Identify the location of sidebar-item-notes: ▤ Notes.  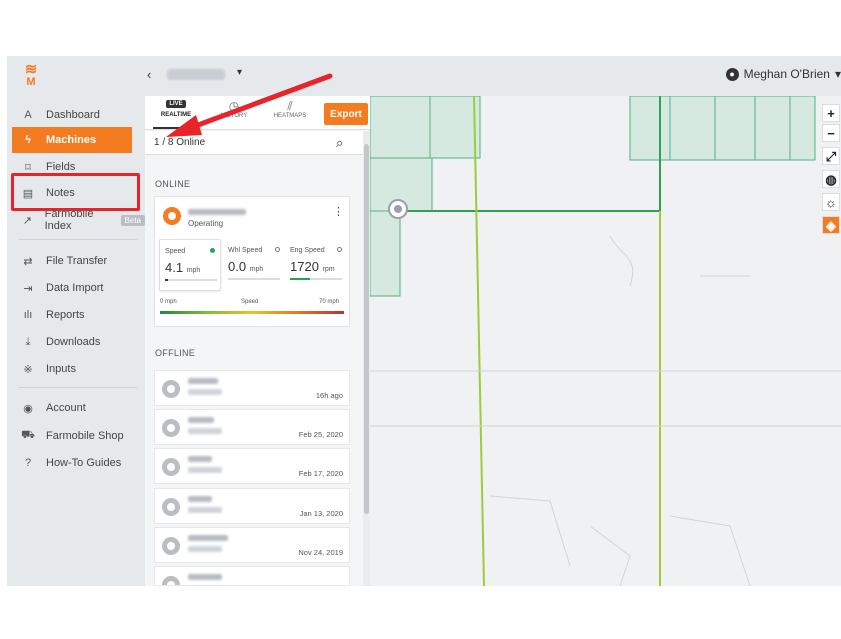
(76, 193).